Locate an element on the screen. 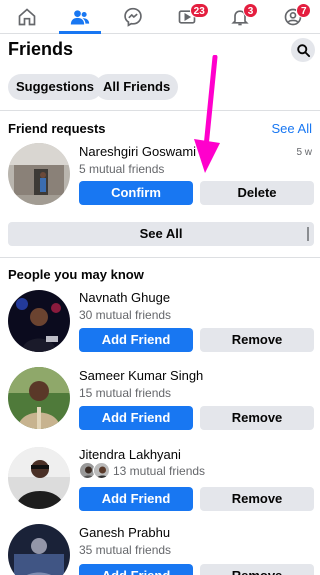 The width and height of the screenshot is (320, 575). mutual-friends-count: 30 mutual friends is located at coordinates (125, 315).